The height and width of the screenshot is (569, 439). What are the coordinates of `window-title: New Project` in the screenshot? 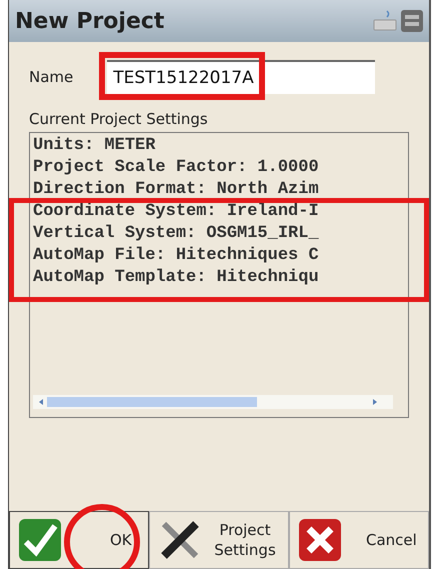 It's located at (89, 21).